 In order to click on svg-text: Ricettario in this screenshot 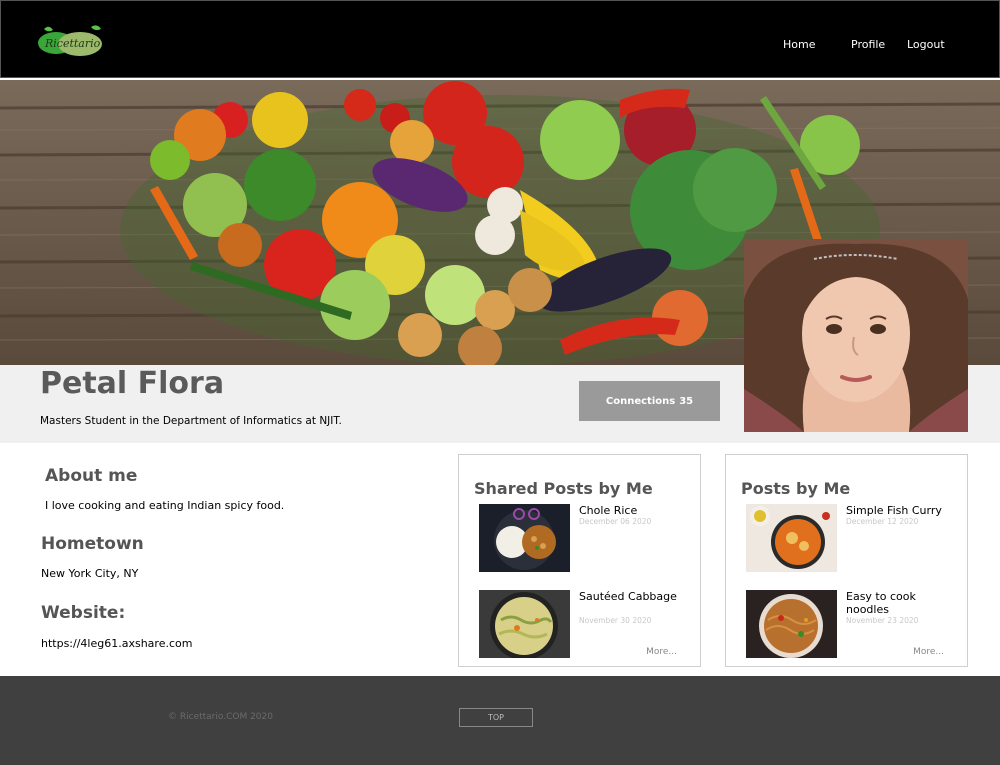, I will do `click(72, 43)`.